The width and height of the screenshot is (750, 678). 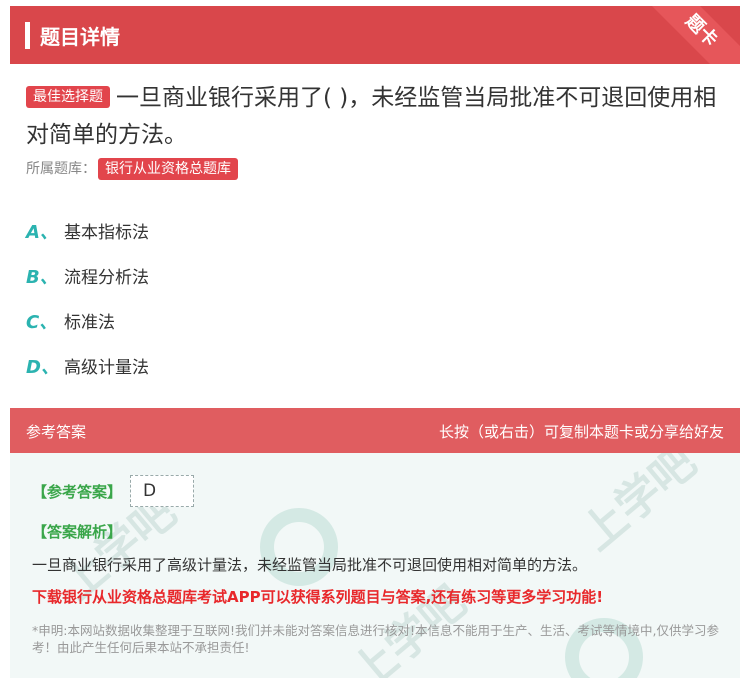 I want to click on option-d: D、 高级计量法, so click(x=87, y=365).